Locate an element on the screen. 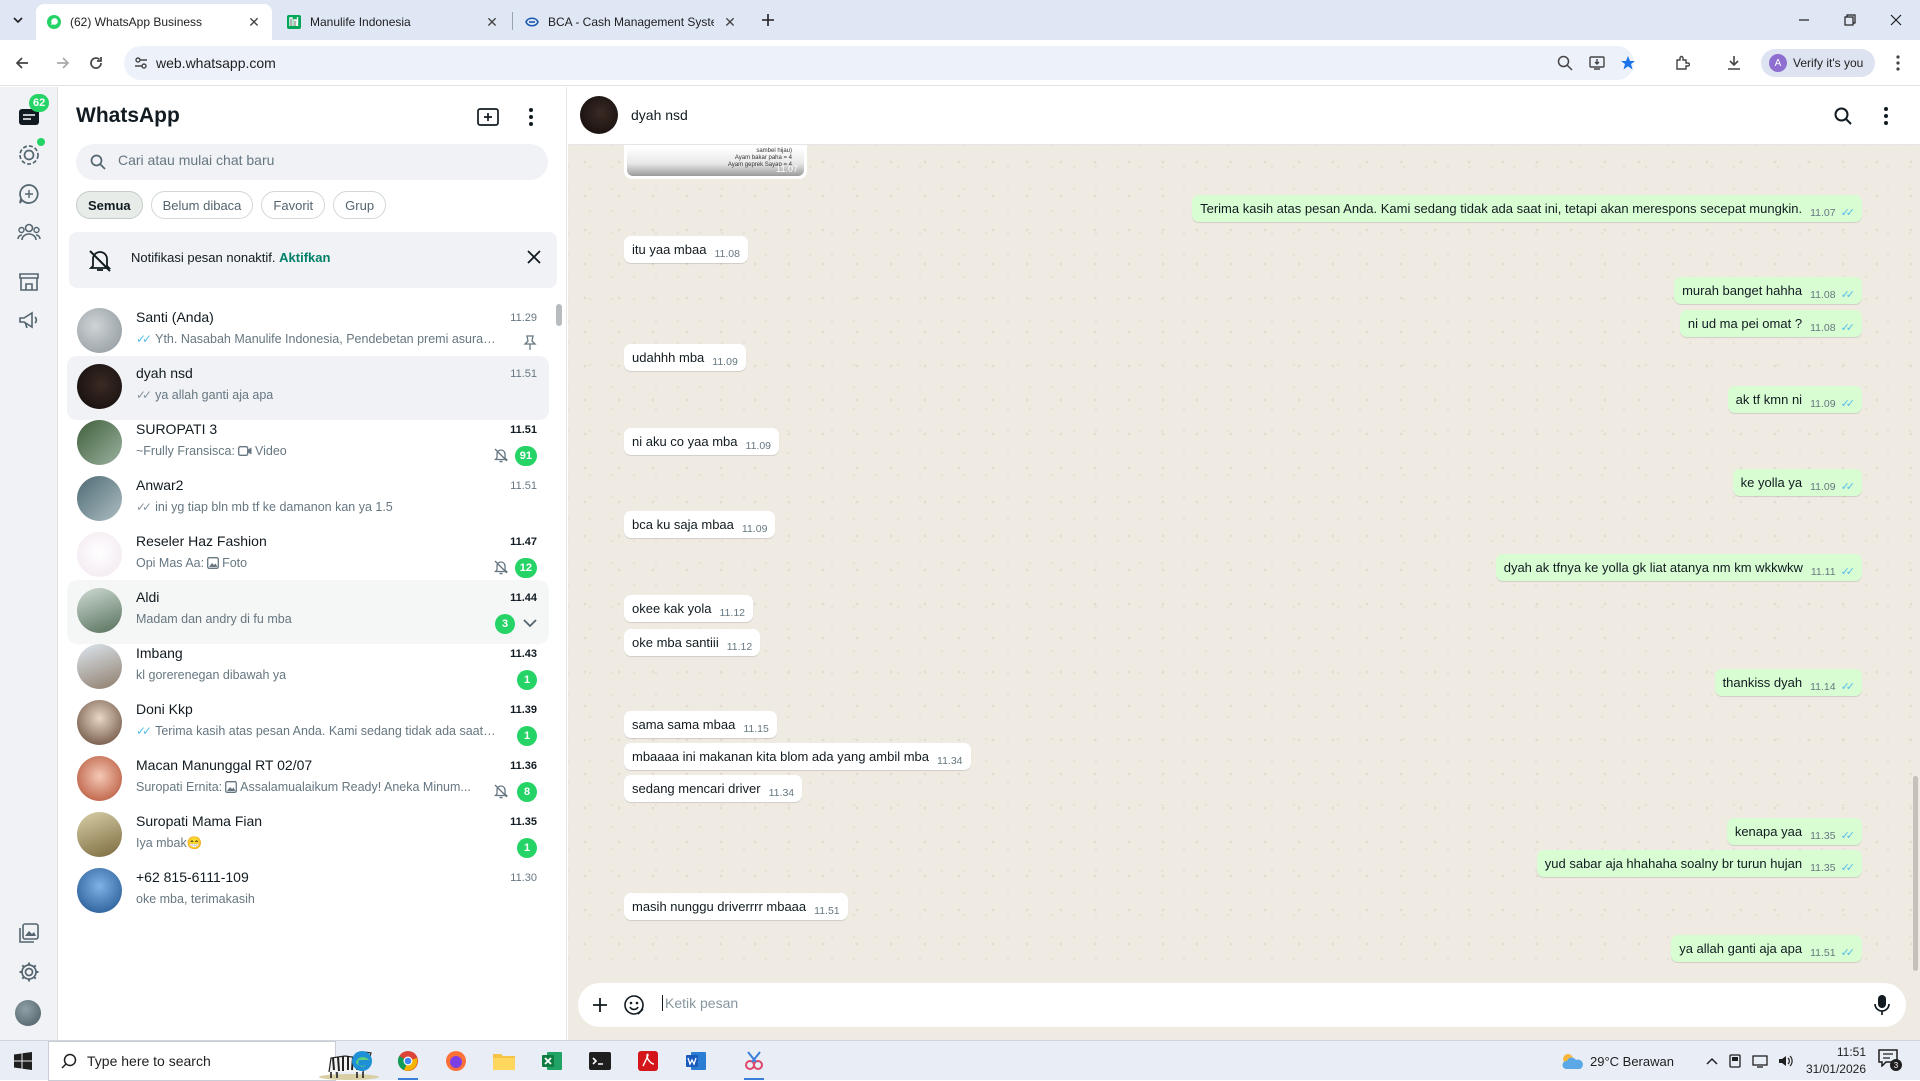  channels-icon is located at coordinates (29, 194).